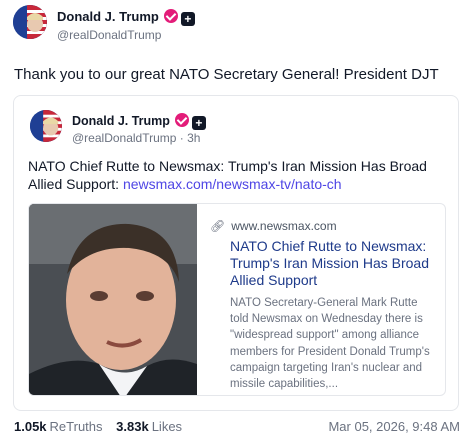  I want to click on quoted-author-name-row: Donald J. Trump +, so click(139, 121).